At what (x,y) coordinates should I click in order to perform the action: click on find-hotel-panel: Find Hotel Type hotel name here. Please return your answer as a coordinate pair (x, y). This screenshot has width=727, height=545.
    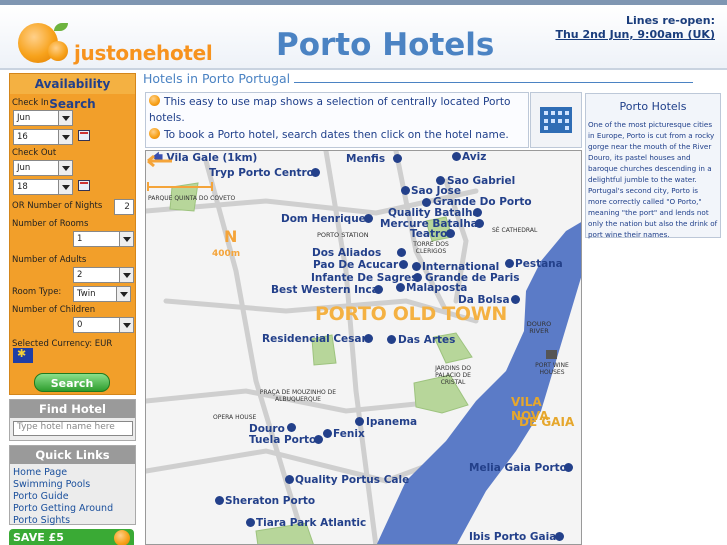
    Looking at the image, I should click on (72, 420).